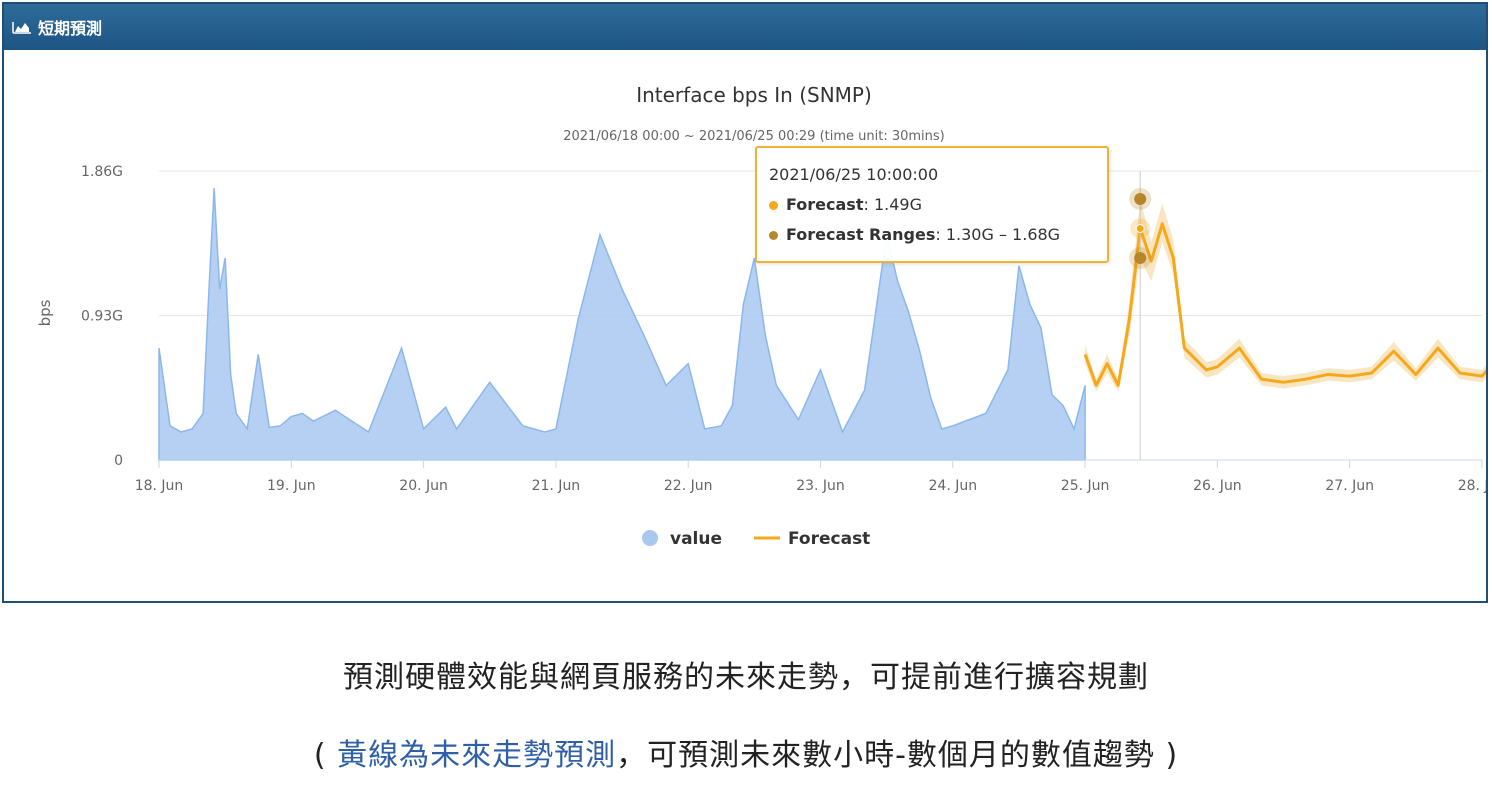 This screenshot has width=1492, height=800. I want to click on y-tick-label: 0.93G, so click(102, 317).